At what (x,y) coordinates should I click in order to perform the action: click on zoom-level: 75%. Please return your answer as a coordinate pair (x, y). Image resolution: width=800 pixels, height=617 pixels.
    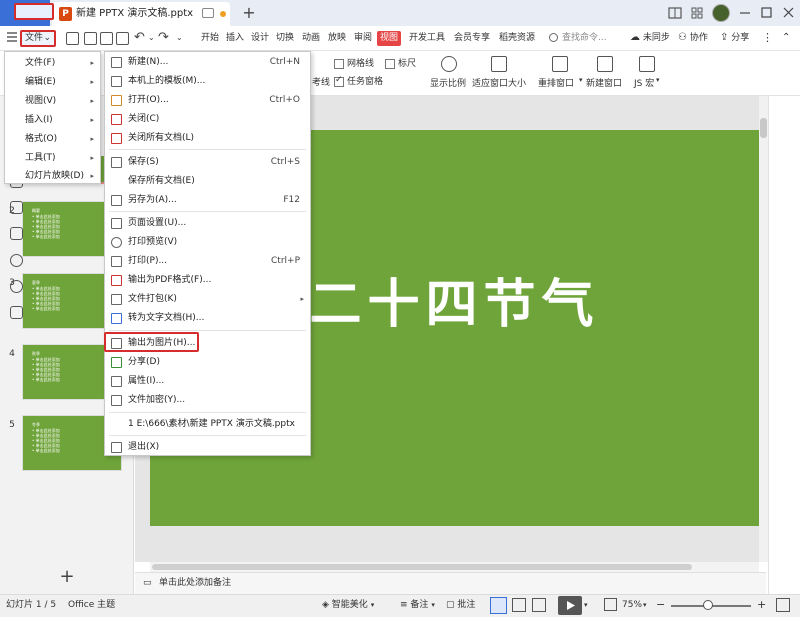
    Looking at the image, I should click on (632, 605).